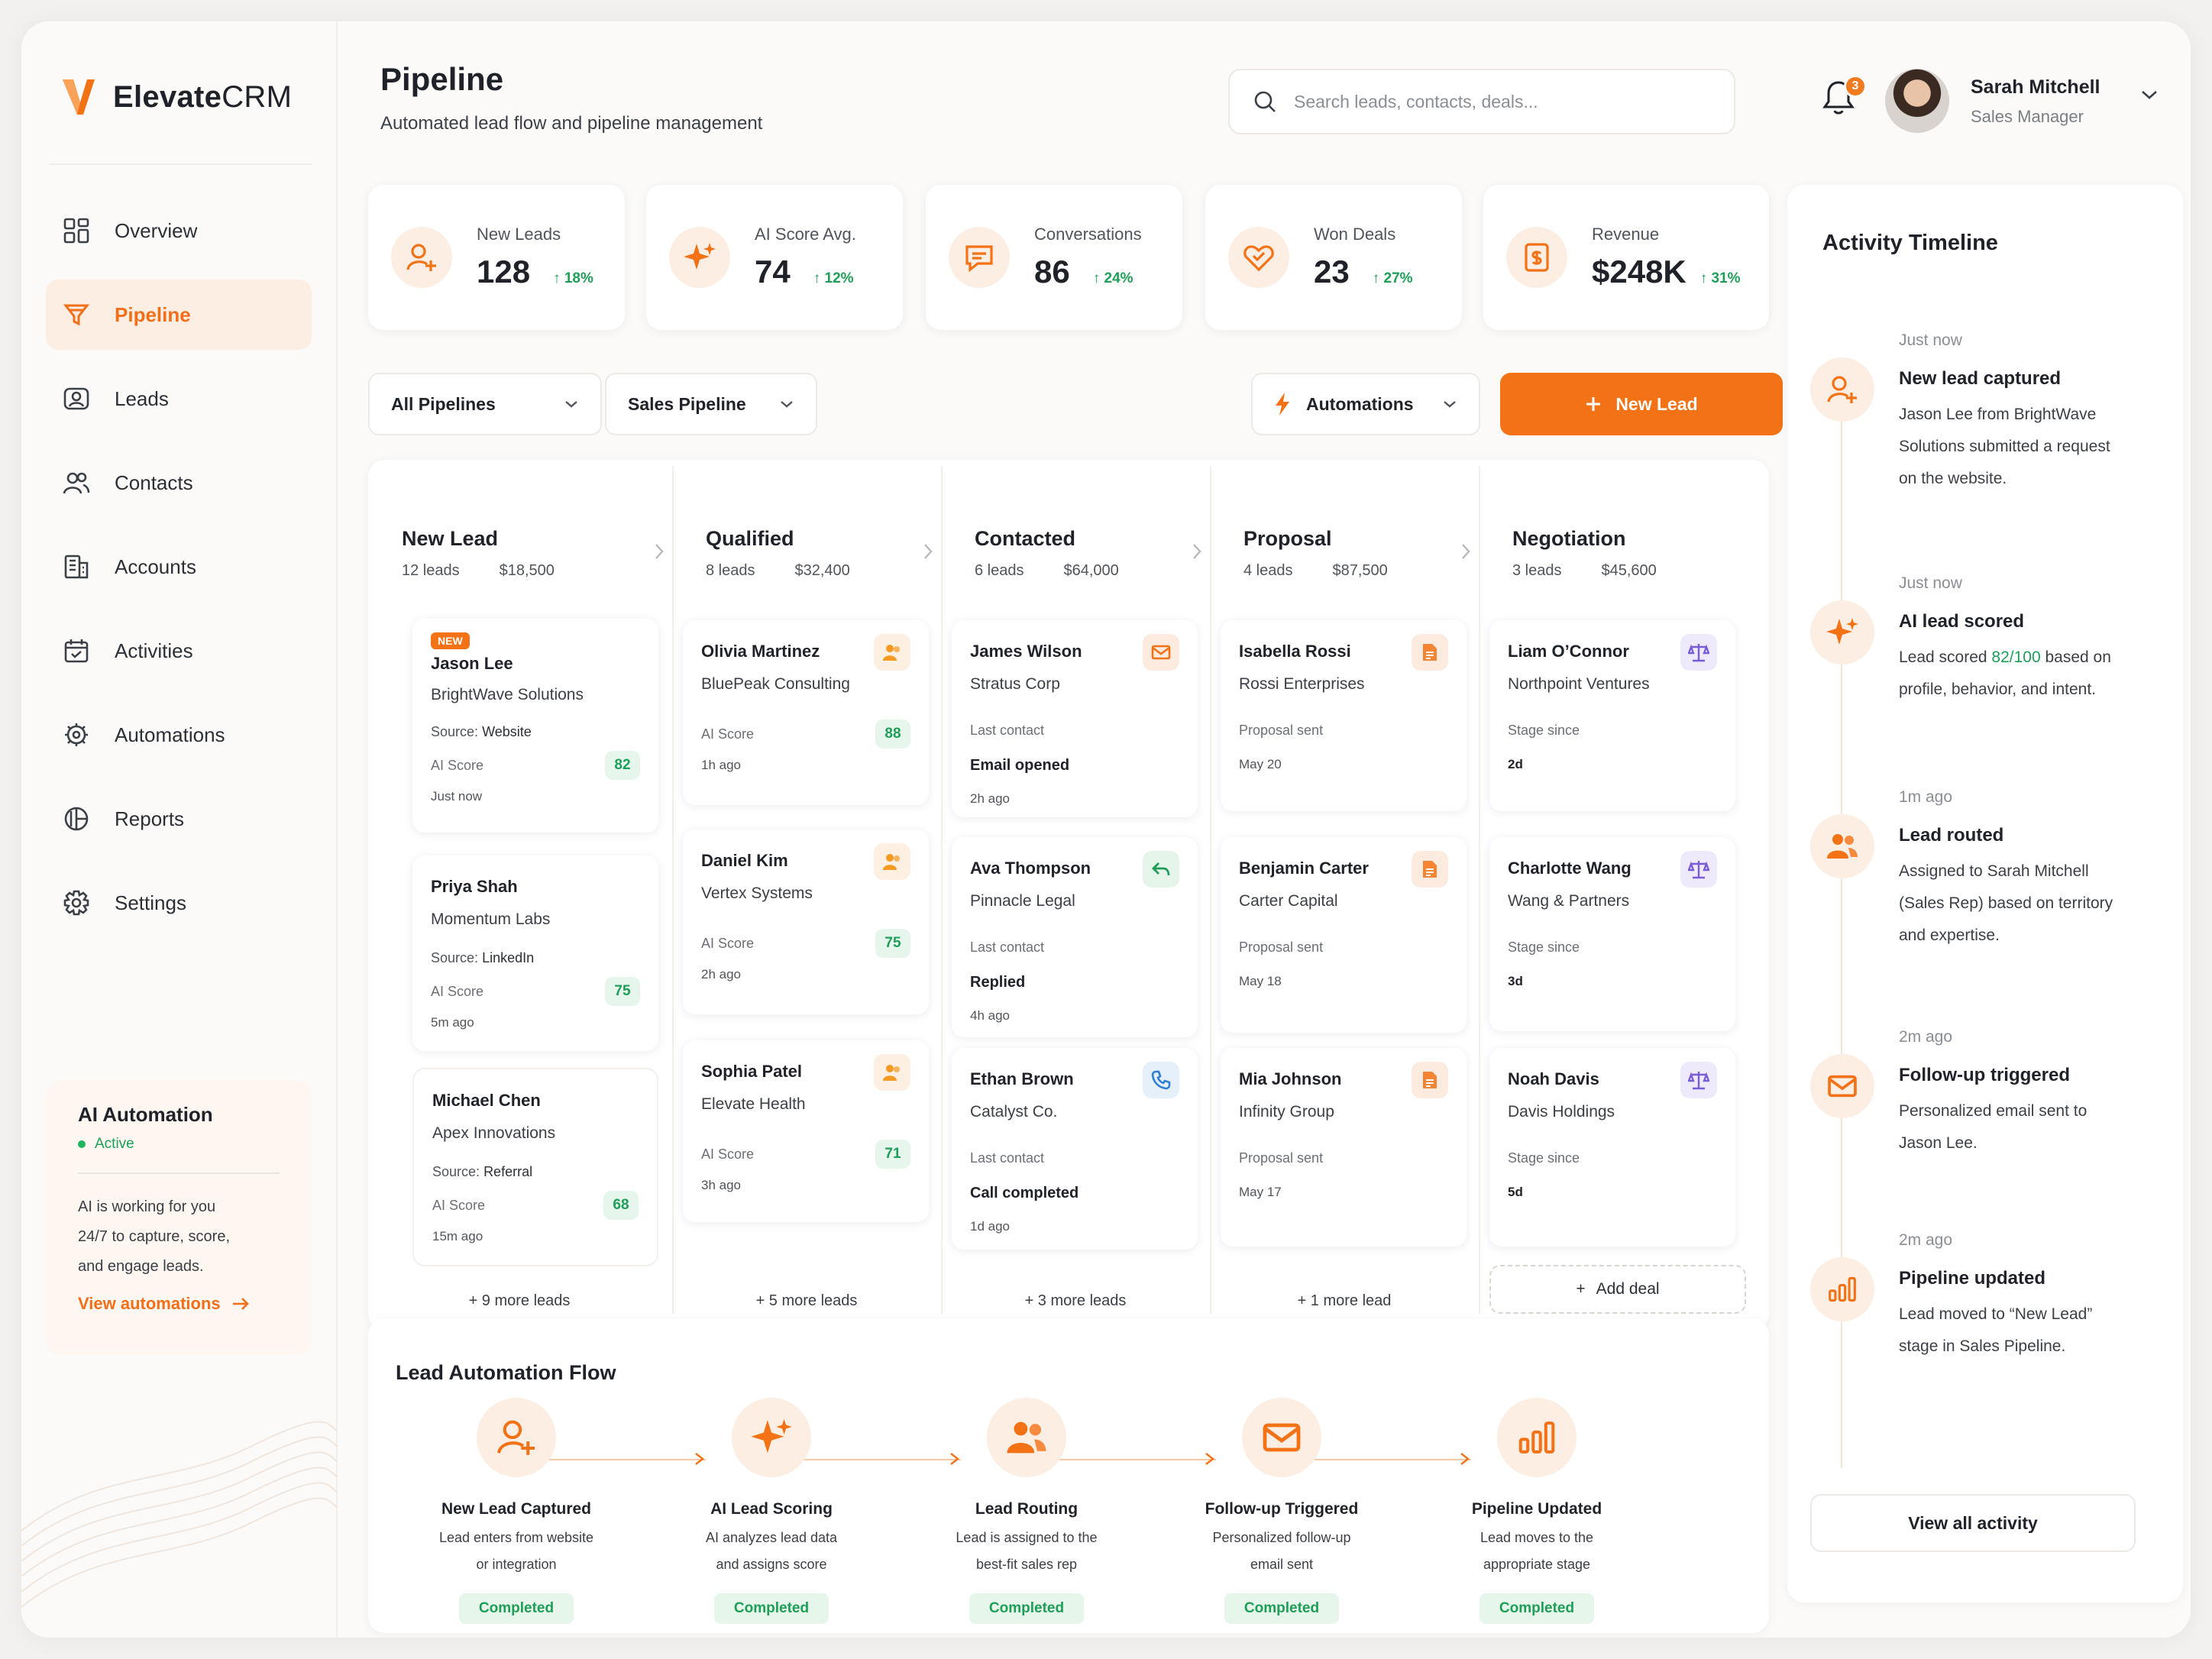  What do you see at coordinates (806, 1301) in the screenshot?
I see `more-leads-link: + 5 more leads` at bounding box center [806, 1301].